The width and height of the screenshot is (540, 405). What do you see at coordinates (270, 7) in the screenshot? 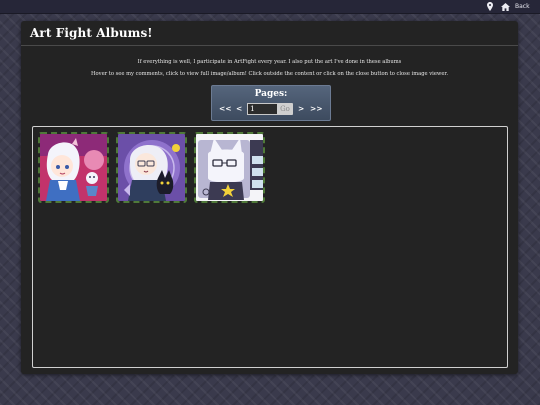
I see `top-bar: Back` at bounding box center [270, 7].